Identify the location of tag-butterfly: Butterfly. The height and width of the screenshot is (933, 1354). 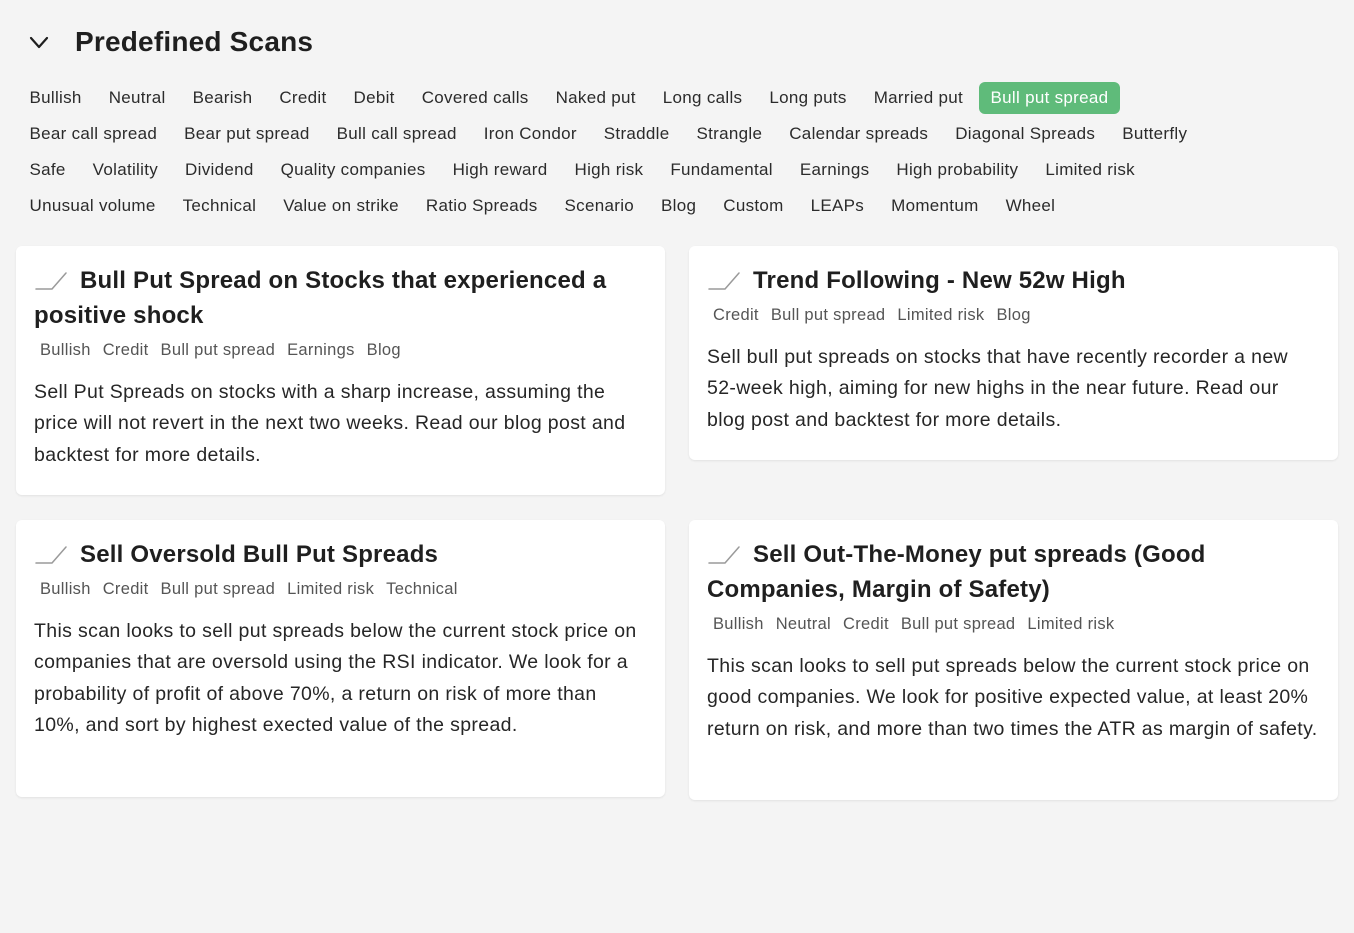
(1155, 134).